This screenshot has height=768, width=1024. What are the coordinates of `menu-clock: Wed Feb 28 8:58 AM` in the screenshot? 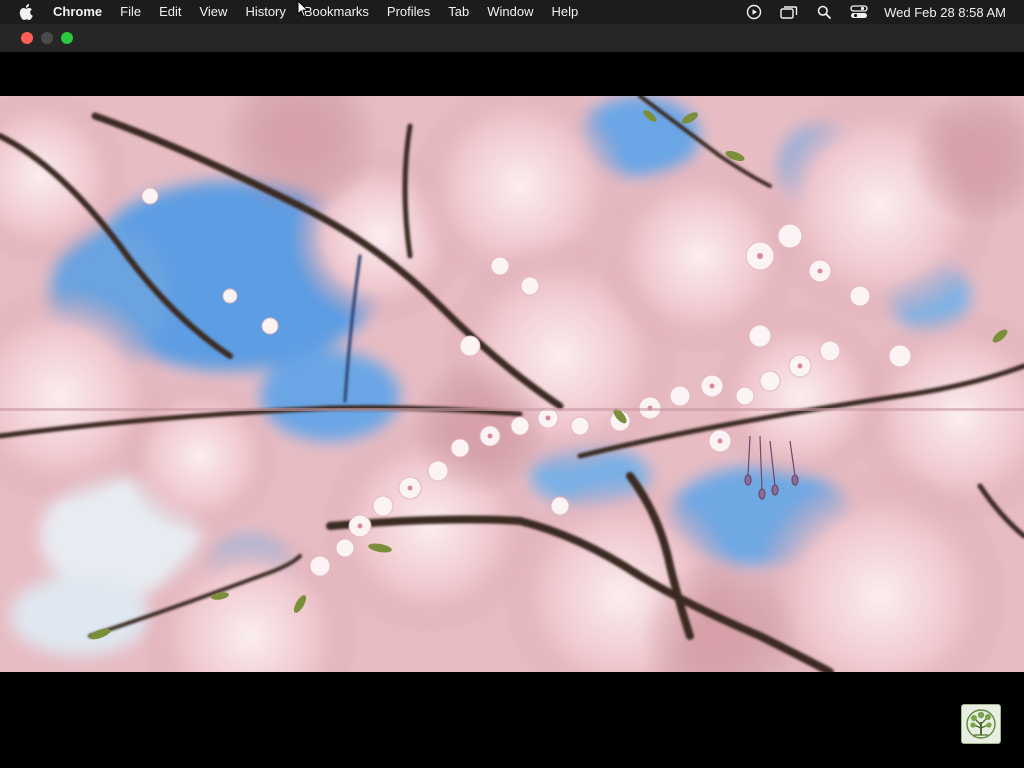 It's located at (945, 12).